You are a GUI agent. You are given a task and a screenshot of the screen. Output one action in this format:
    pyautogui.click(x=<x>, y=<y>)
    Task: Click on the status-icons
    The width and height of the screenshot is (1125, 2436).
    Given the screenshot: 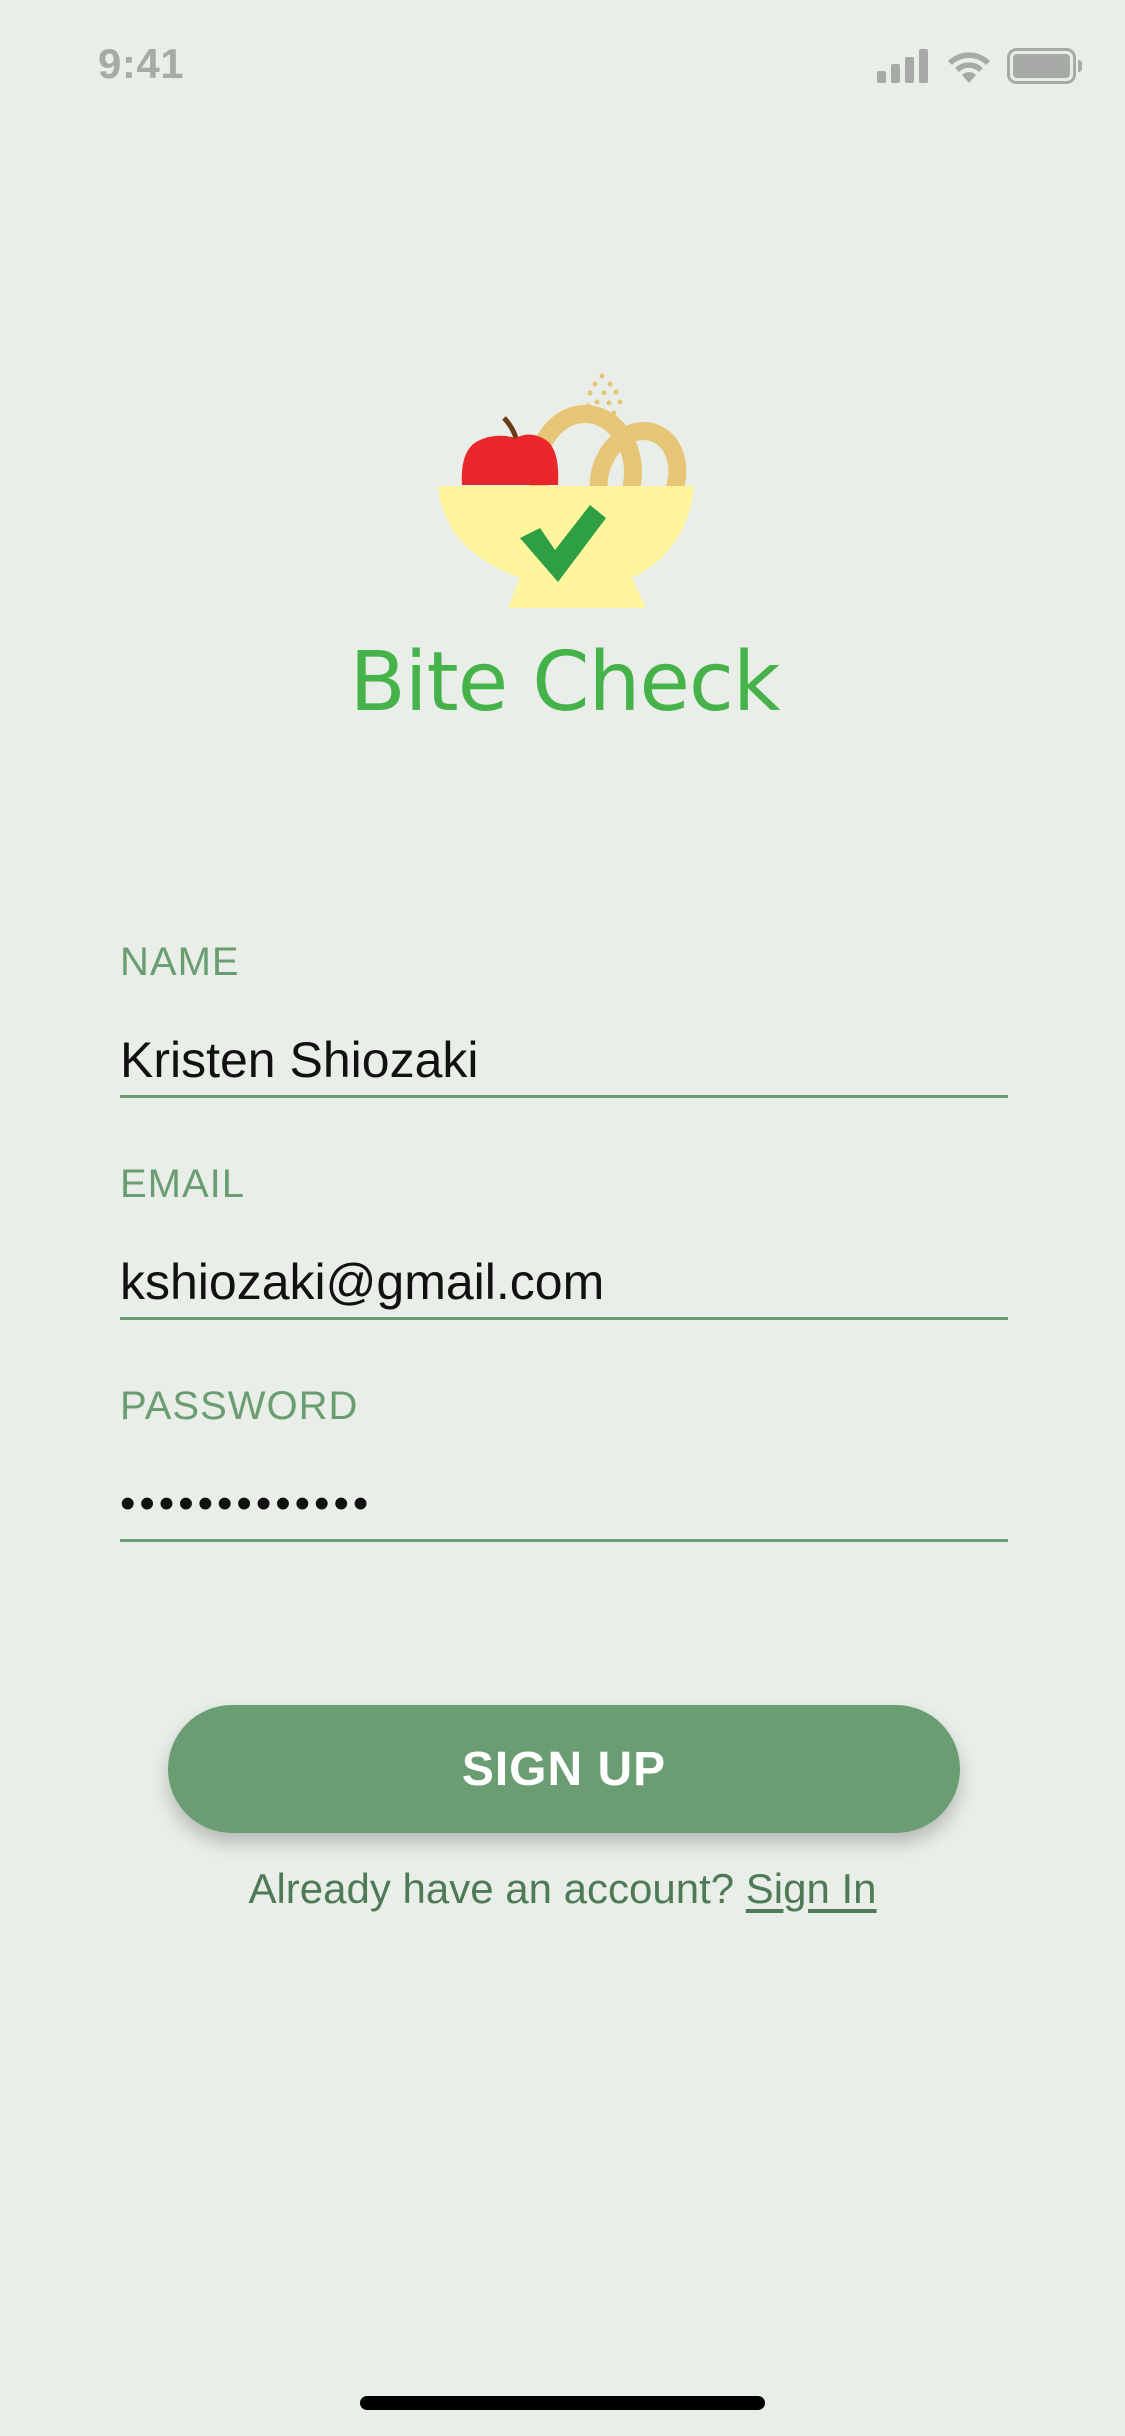 What is the action you would take?
    pyautogui.click(x=980, y=66)
    